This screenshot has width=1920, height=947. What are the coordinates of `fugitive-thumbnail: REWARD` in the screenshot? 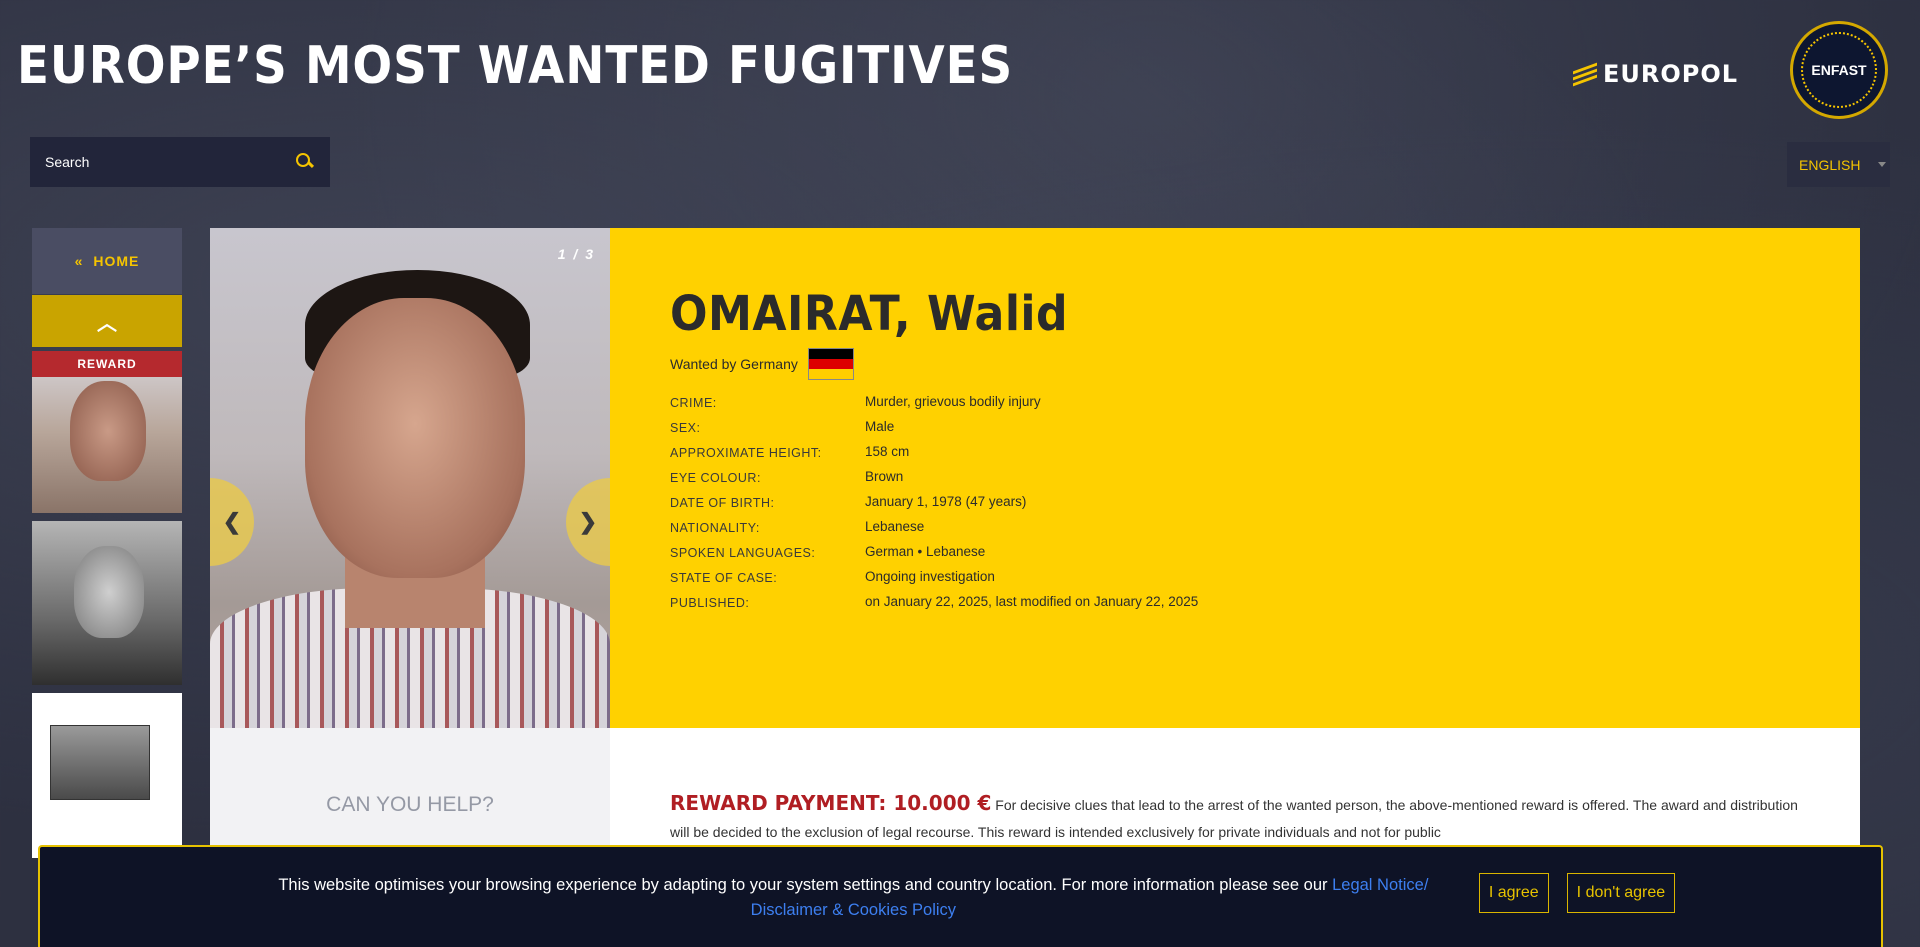 It's located at (107, 432).